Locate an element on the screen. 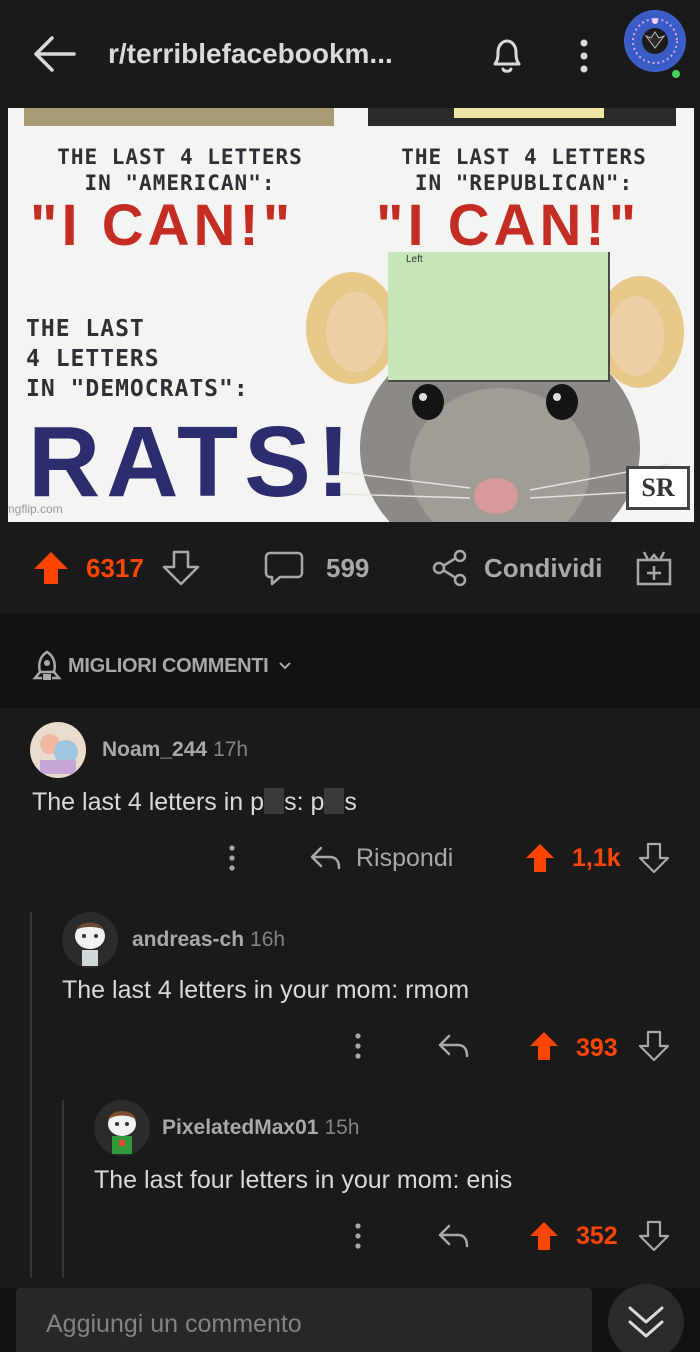 This screenshot has width=700, height=1352. sr-logo: SR is located at coordinates (658, 488).